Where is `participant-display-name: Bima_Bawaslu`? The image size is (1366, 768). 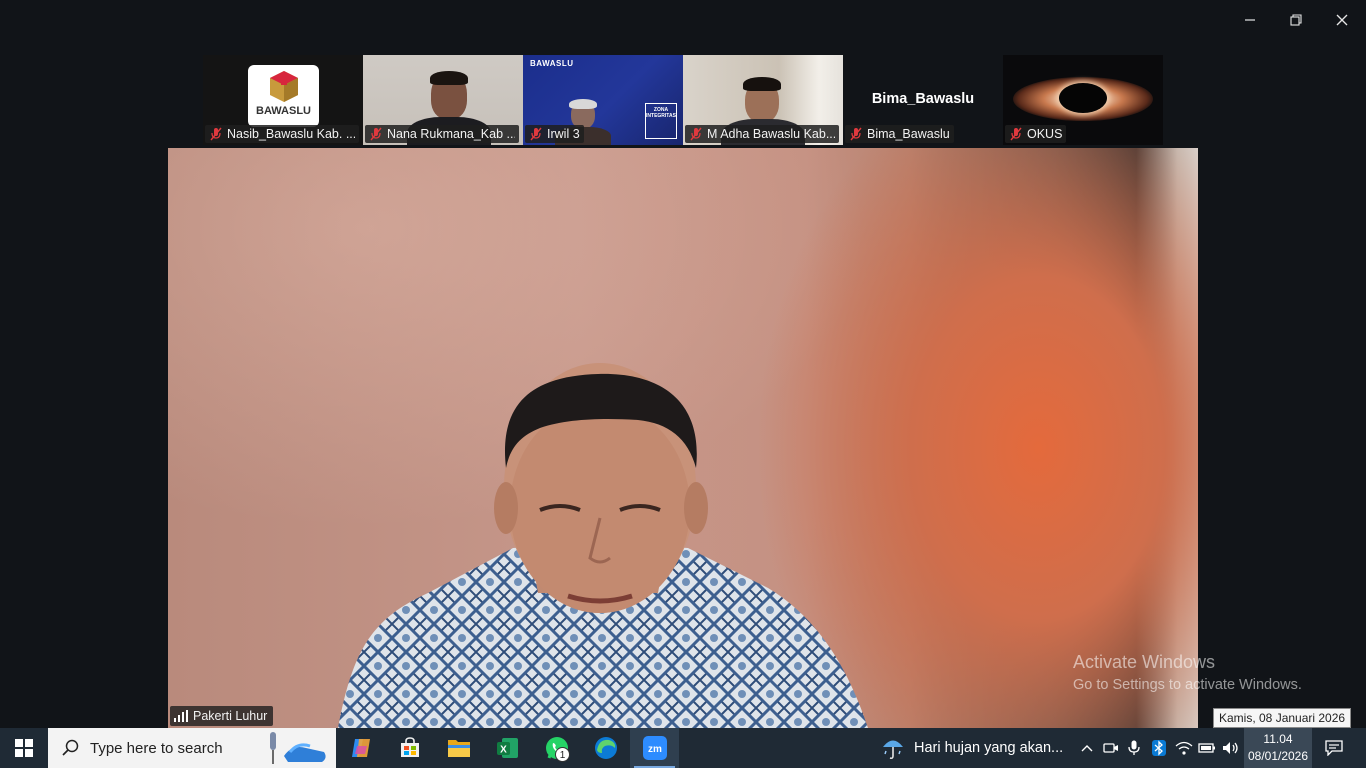 participant-display-name: Bima_Bawaslu is located at coordinates (923, 99).